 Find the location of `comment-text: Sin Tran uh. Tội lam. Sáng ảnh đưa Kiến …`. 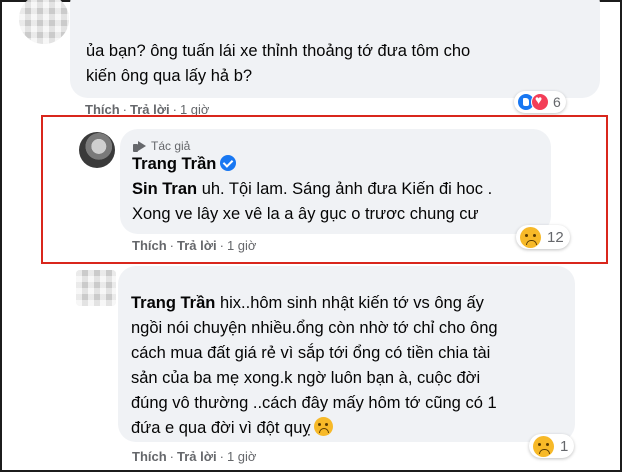

comment-text: Sin Tran uh. Tội lam. Sáng ảnh đưa Kiến … is located at coordinates (342, 202).